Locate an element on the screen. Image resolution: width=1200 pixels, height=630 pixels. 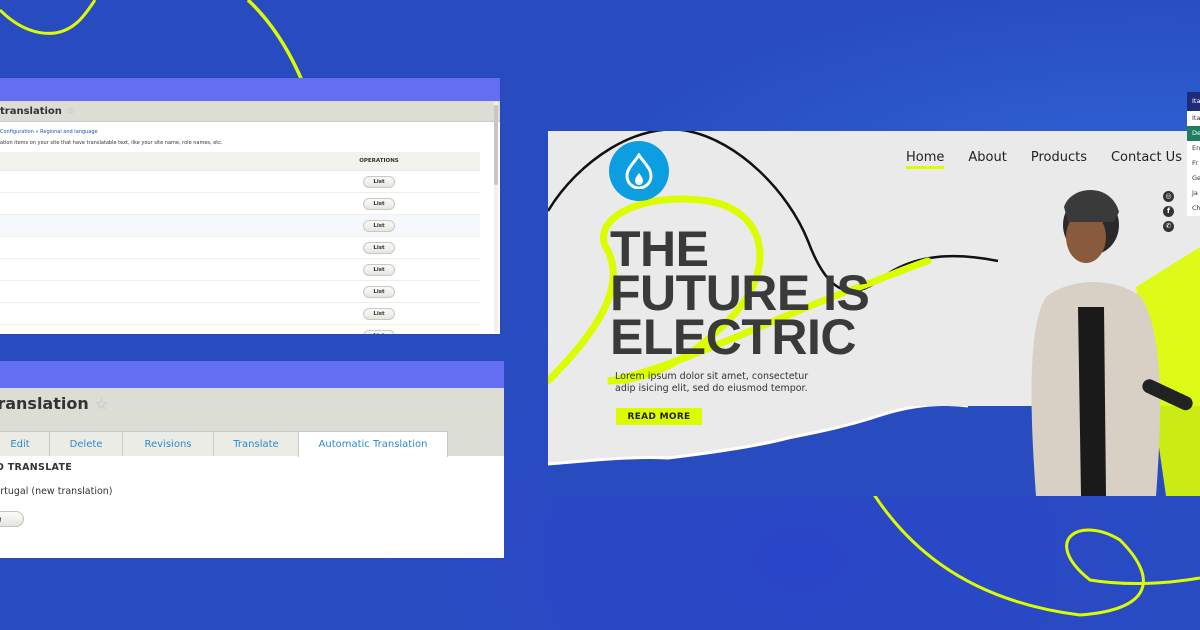
nav-home: Home is located at coordinates (925, 159).